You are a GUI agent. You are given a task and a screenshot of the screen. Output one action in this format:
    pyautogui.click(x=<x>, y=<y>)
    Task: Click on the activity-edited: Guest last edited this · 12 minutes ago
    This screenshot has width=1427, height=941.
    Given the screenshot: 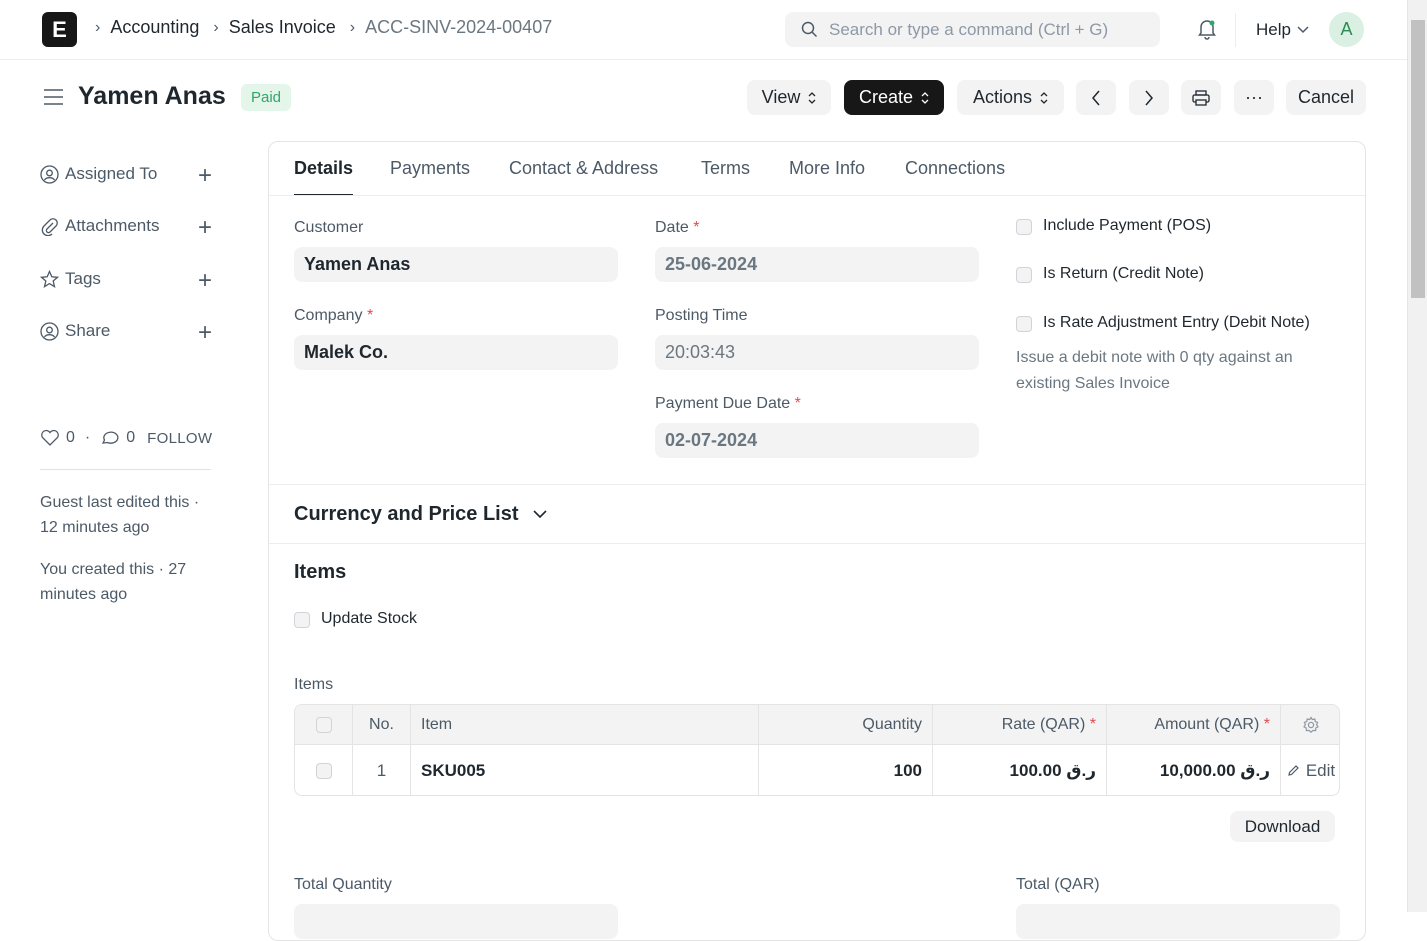 What is the action you would take?
    pyautogui.click(x=120, y=515)
    